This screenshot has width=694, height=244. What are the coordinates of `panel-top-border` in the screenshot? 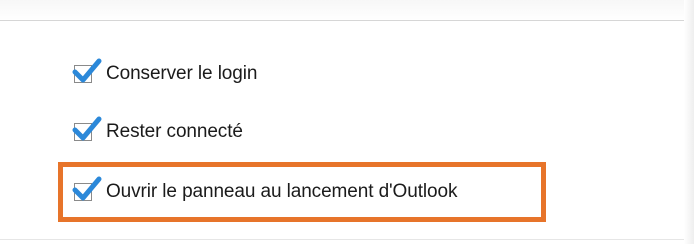 It's located at (342, 10).